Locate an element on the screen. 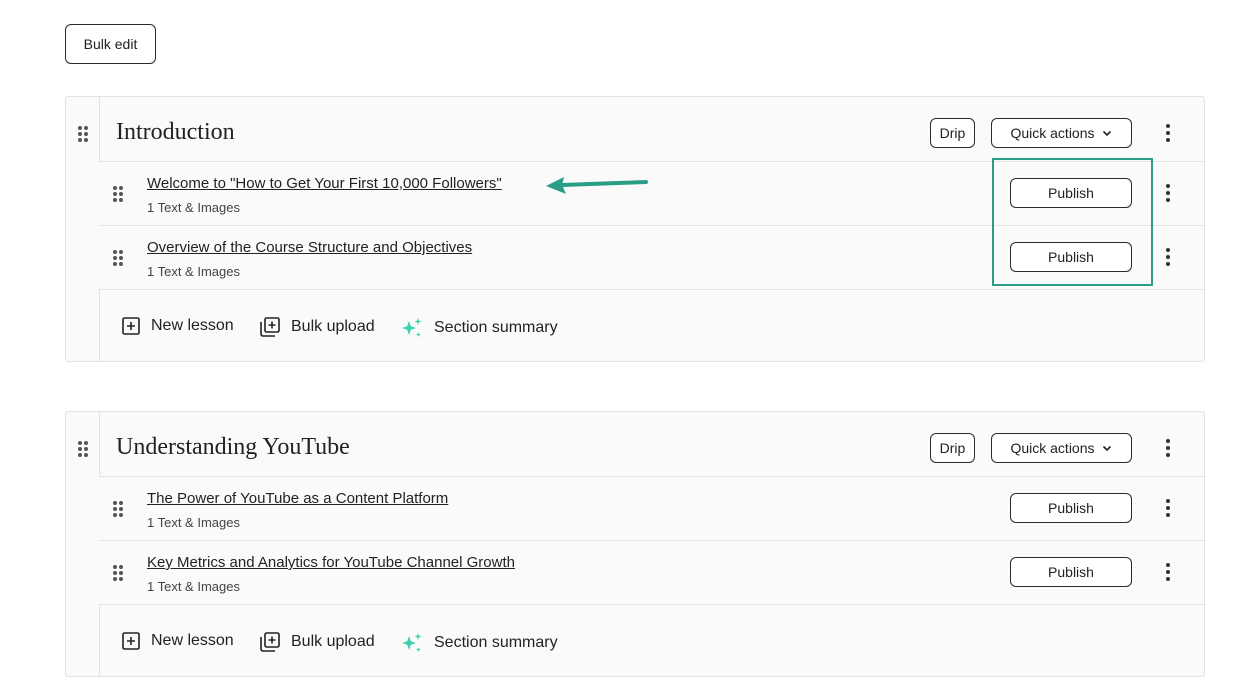 Image resolution: width=1246 pixels, height=689 pixels. section-title: Understanding YouTube is located at coordinates (233, 447).